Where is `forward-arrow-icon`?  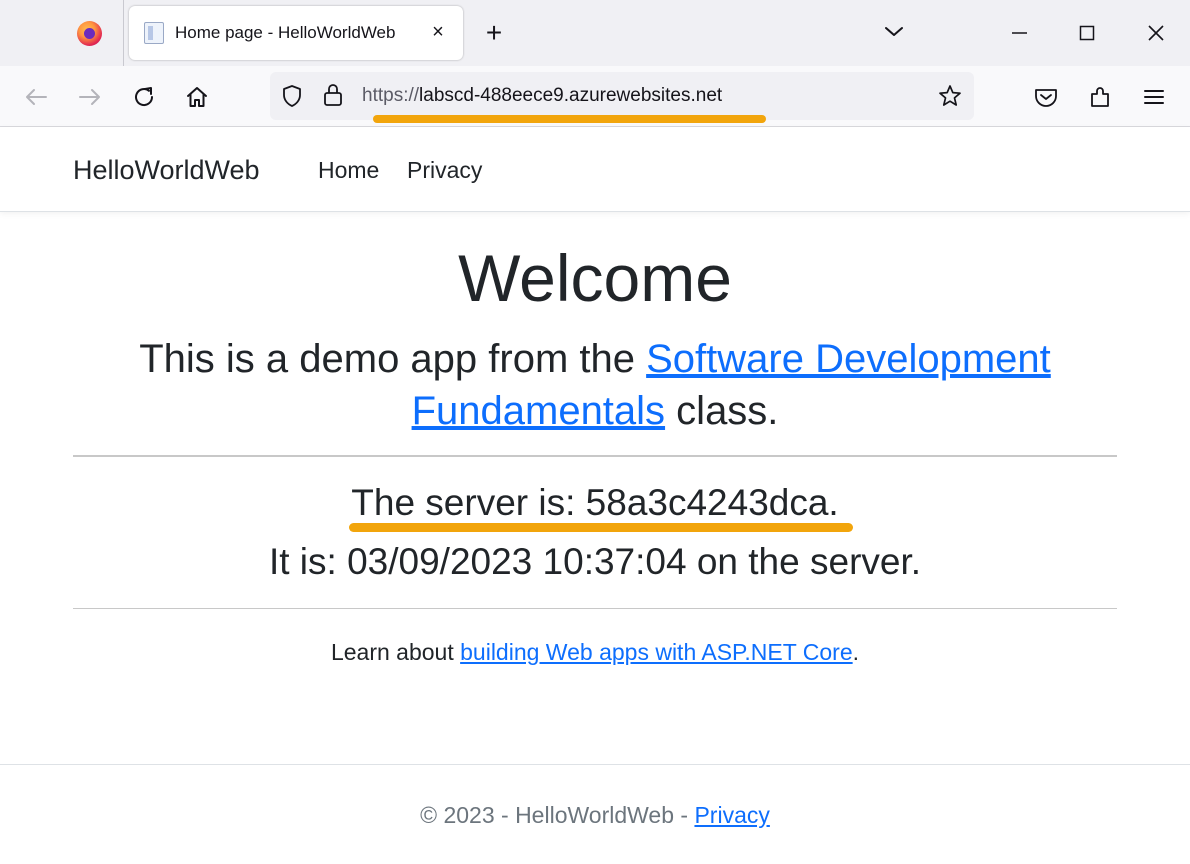 forward-arrow-icon is located at coordinates (90, 97).